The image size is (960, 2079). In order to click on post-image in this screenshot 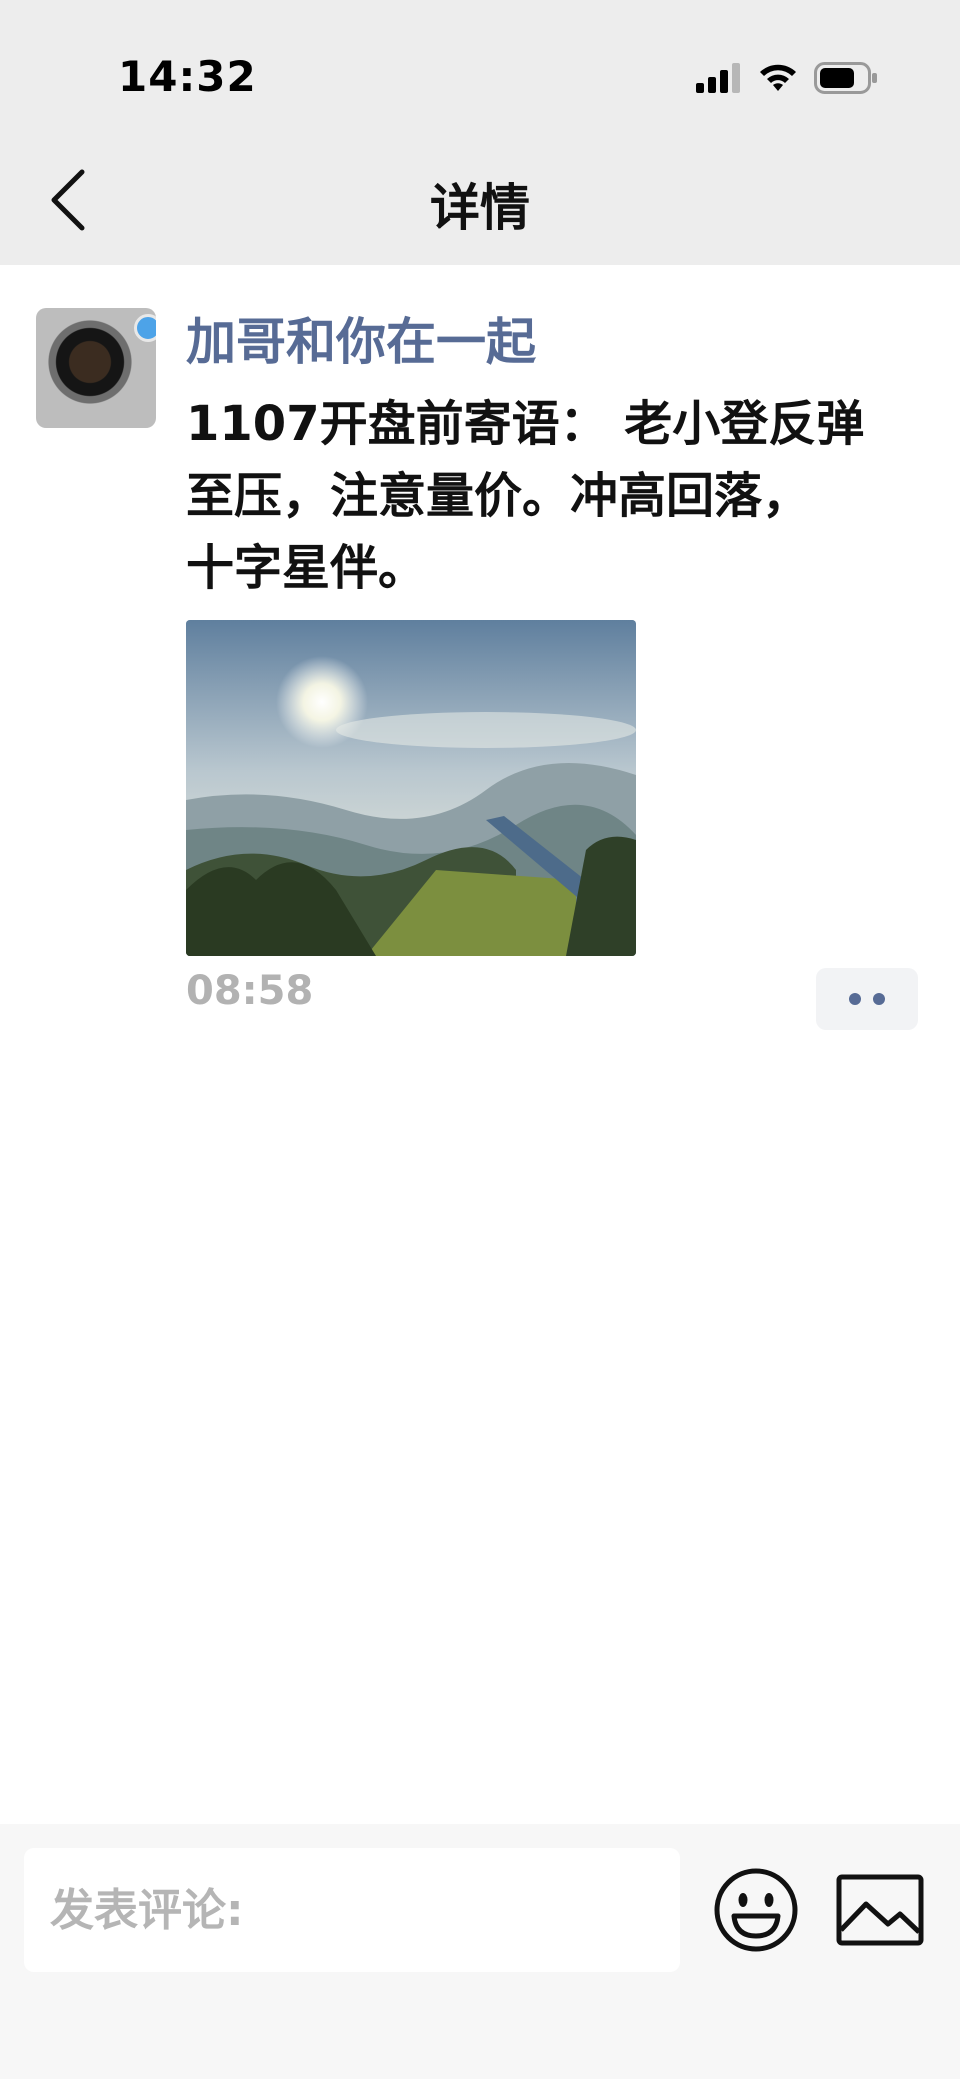, I will do `click(411, 788)`.